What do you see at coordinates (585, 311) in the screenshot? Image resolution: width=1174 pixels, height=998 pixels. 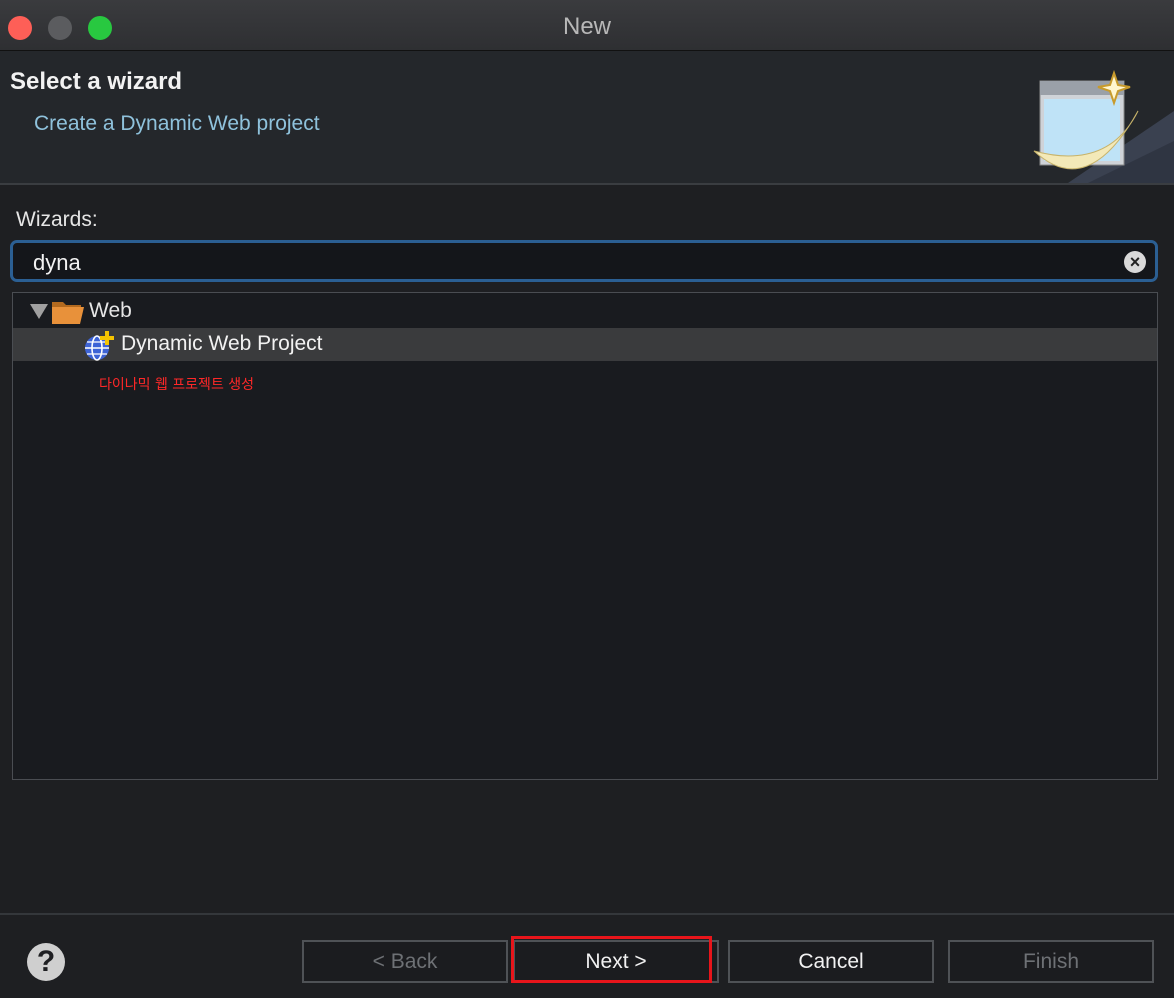 I see `tree-item-web: Web` at bounding box center [585, 311].